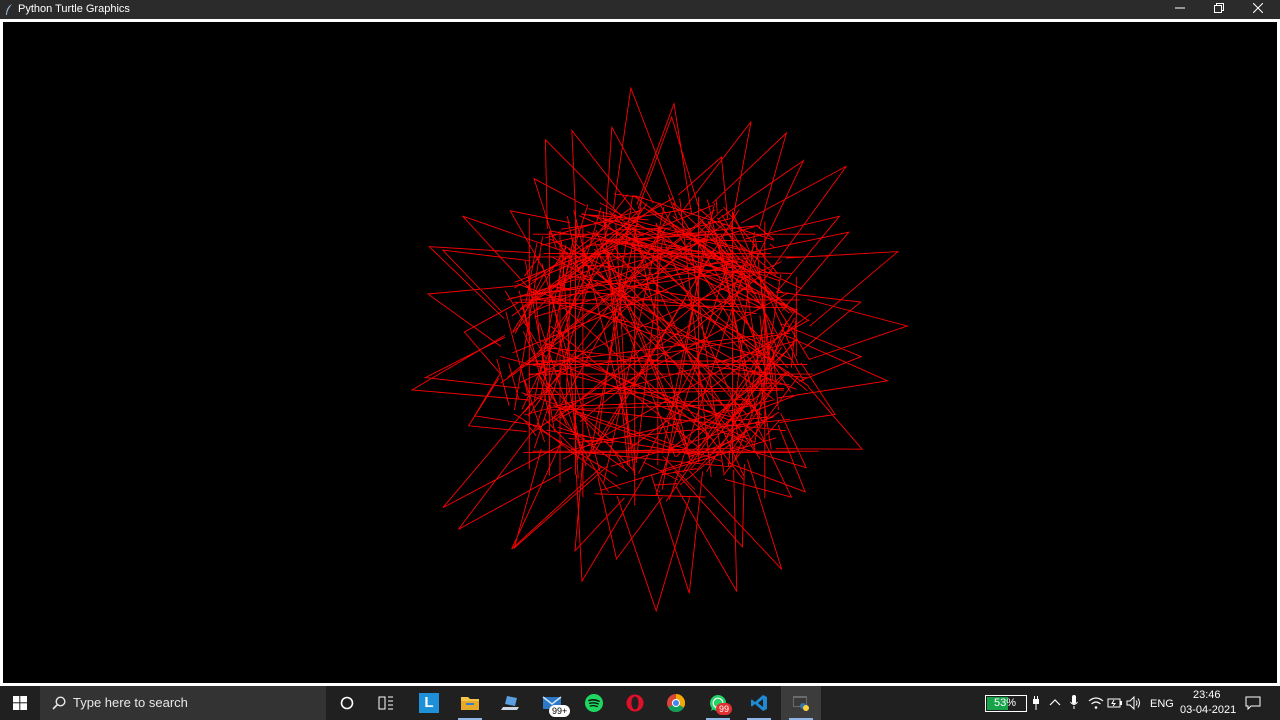 The image size is (1280, 720). I want to click on chrome-button, so click(676, 703).